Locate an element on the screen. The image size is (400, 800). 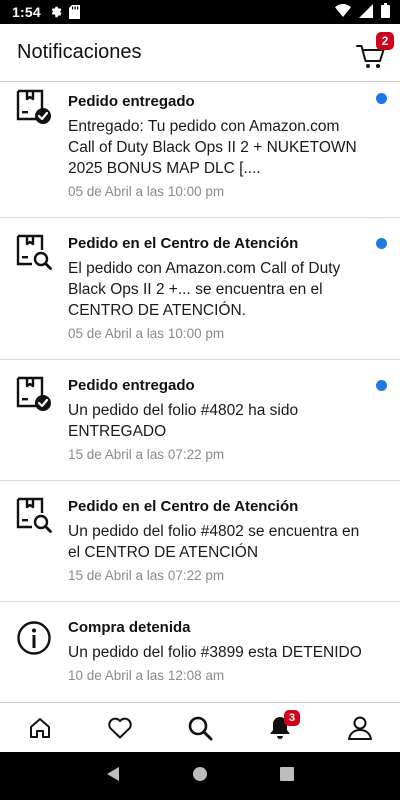
home-circle-icon is located at coordinates (200, 776).